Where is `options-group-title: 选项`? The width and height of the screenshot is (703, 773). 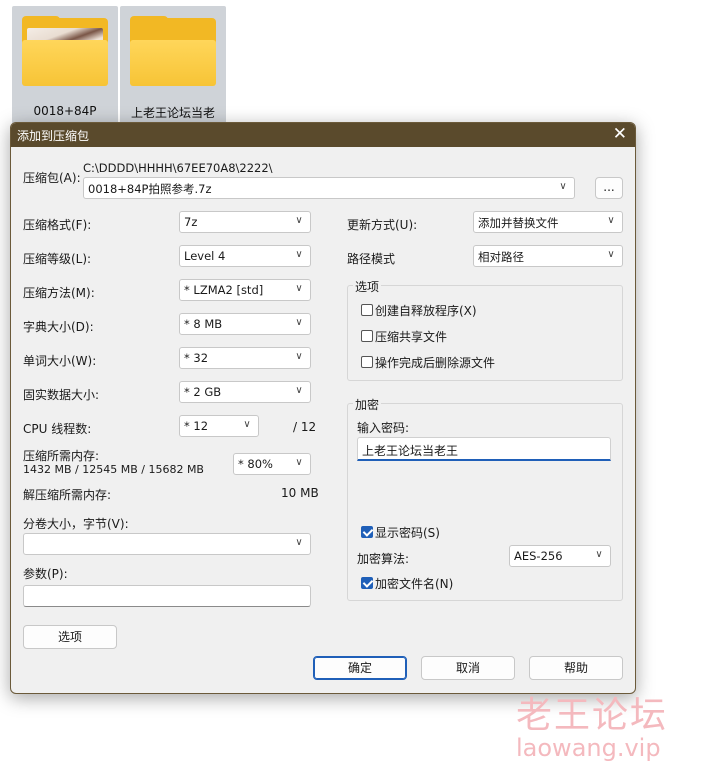 options-group-title: 选项 is located at coordinates (367, 286).